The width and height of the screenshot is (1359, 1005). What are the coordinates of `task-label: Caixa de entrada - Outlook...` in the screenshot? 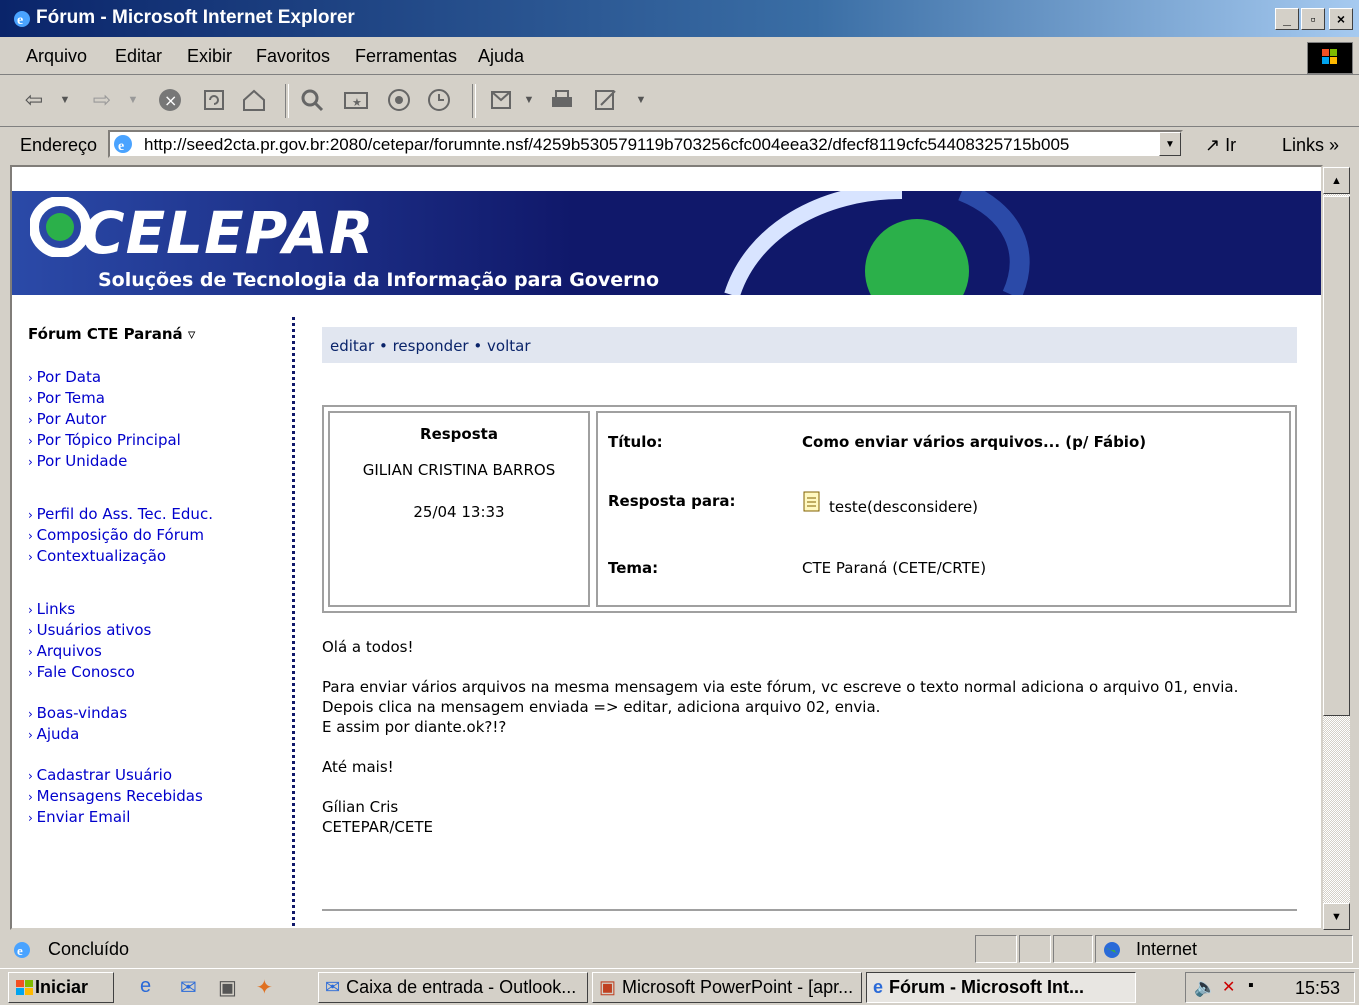 It's located at (461, 987).